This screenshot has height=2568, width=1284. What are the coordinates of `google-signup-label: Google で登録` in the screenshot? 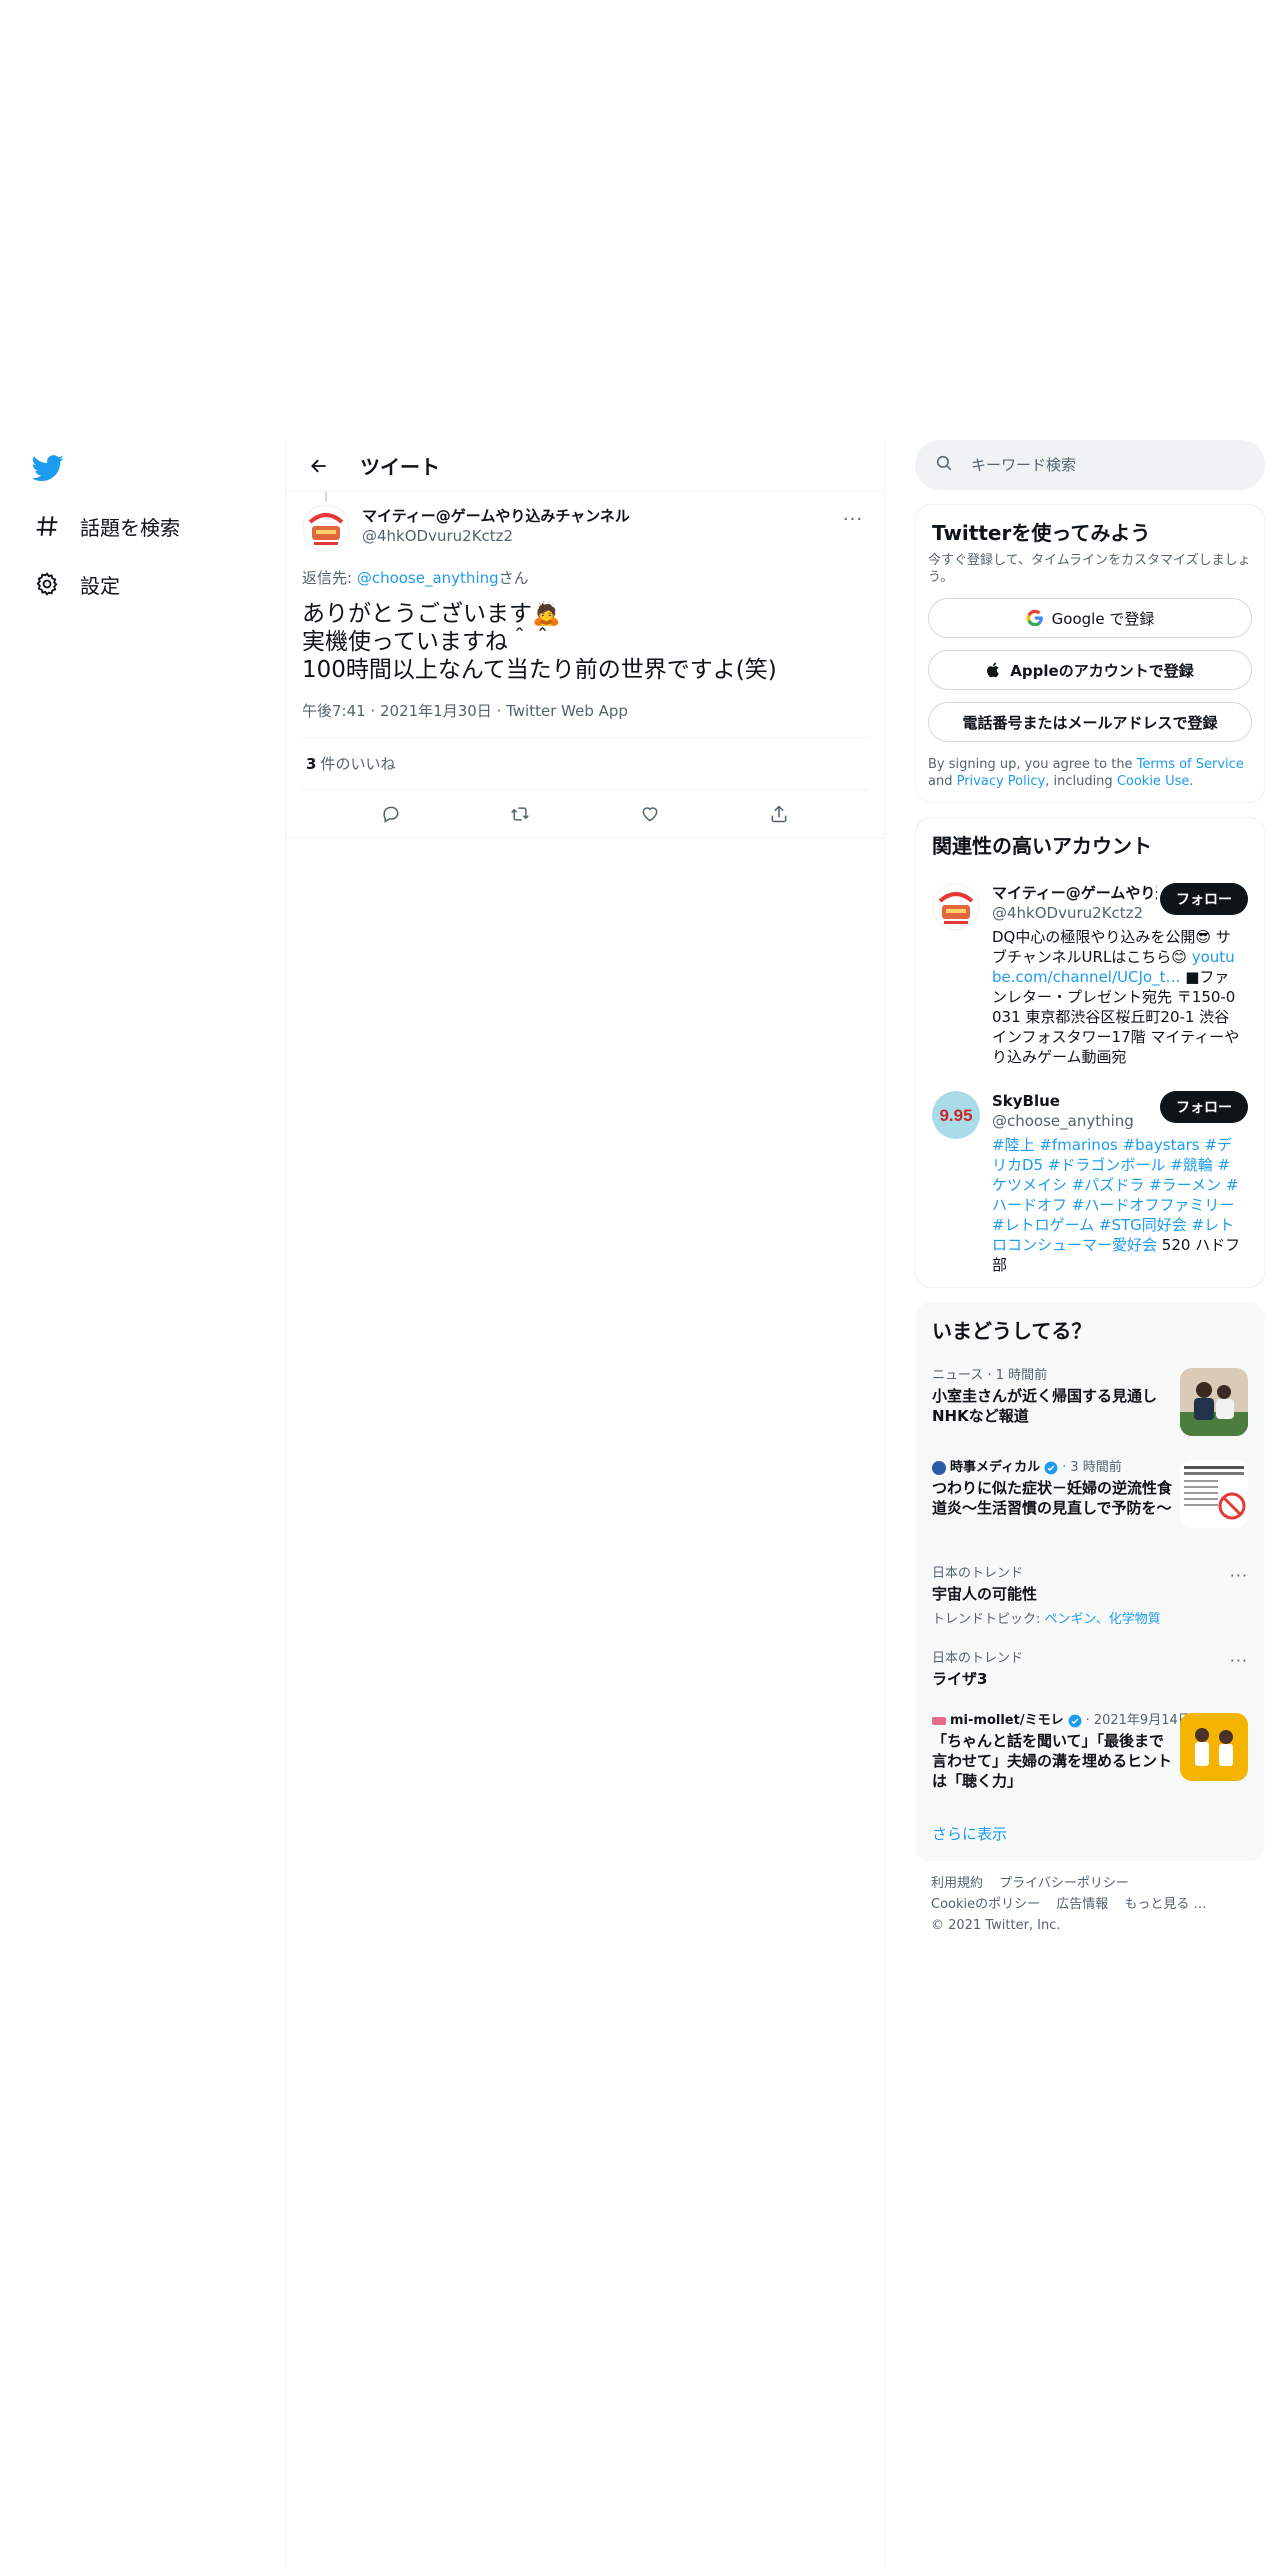 It's located at (1103, 618).